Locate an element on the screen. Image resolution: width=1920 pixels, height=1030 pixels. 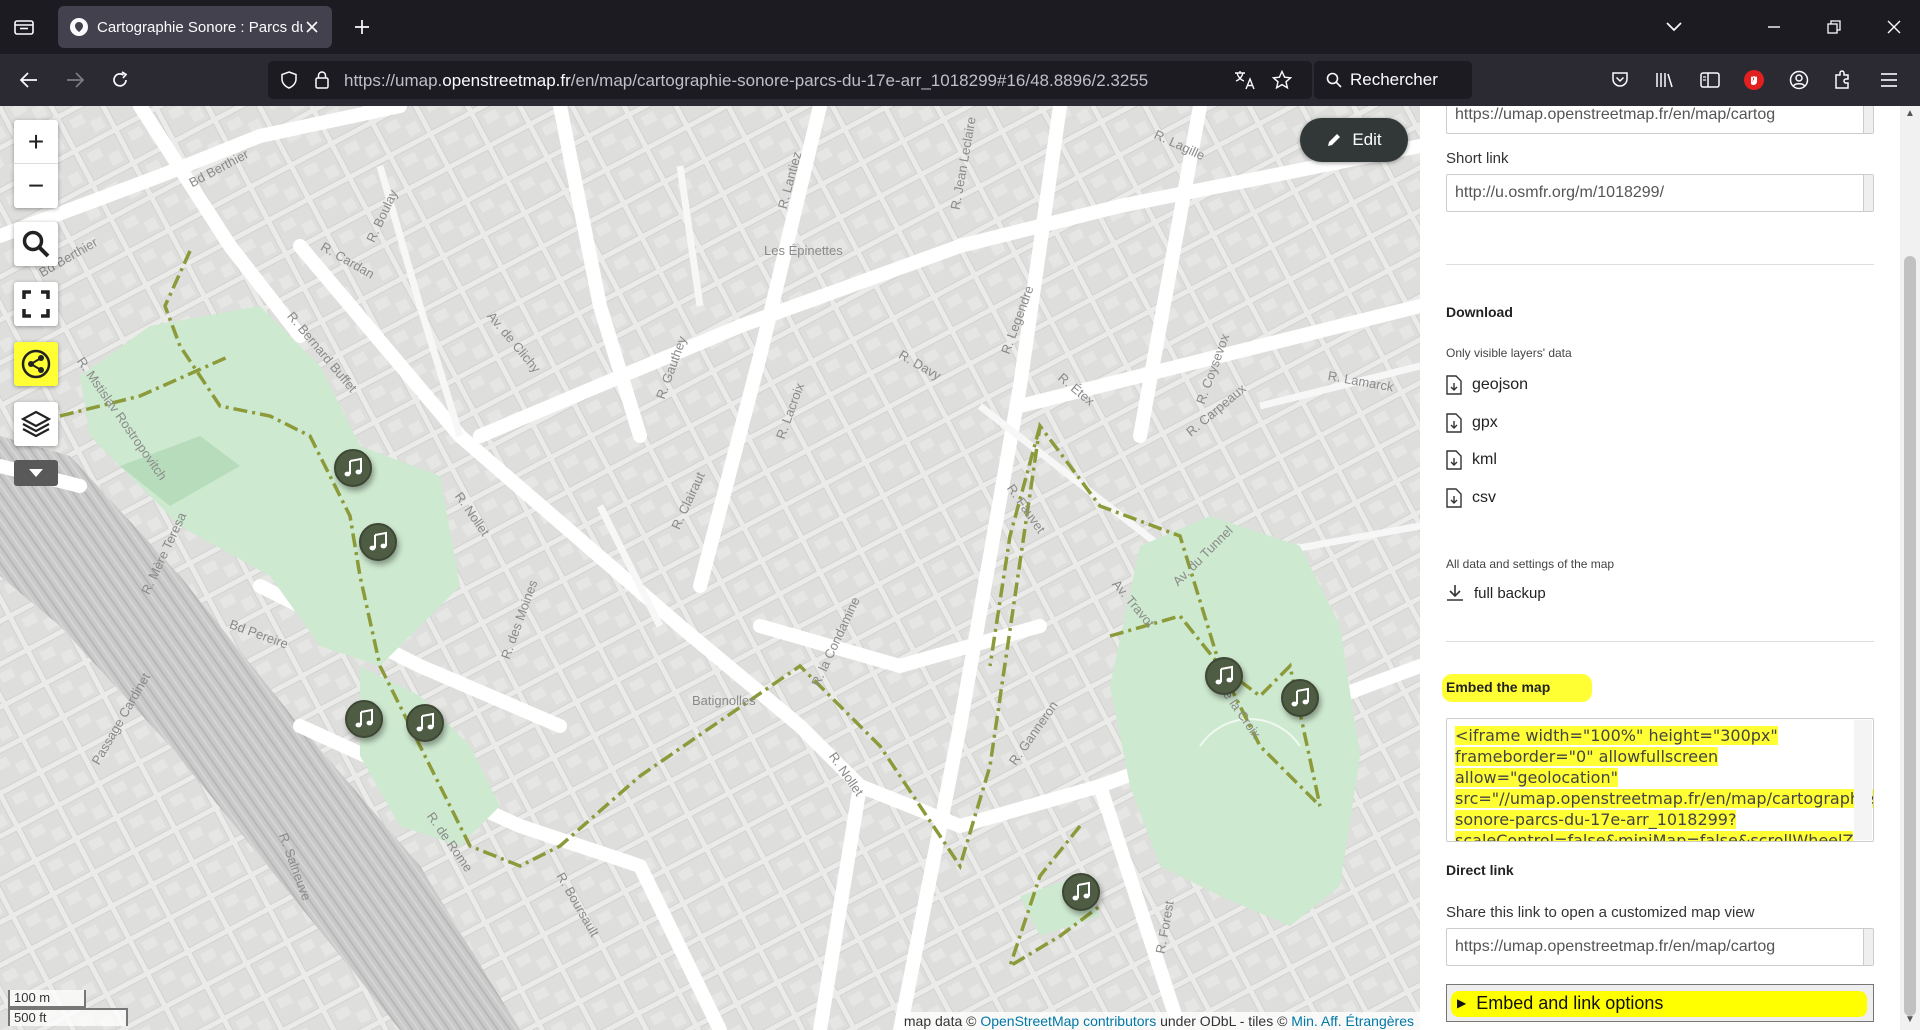
page-scrollbar: ▲ ▼ is located at coordinates (1910, 568).